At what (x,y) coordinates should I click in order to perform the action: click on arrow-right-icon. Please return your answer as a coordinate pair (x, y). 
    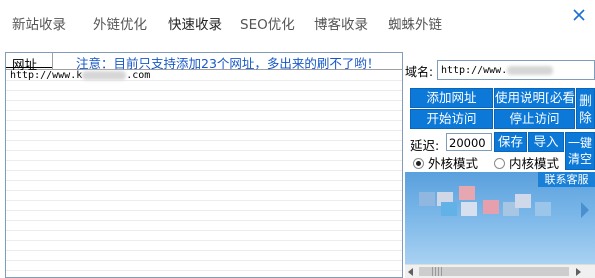
    Looking at the image, I should click on (585, 210).